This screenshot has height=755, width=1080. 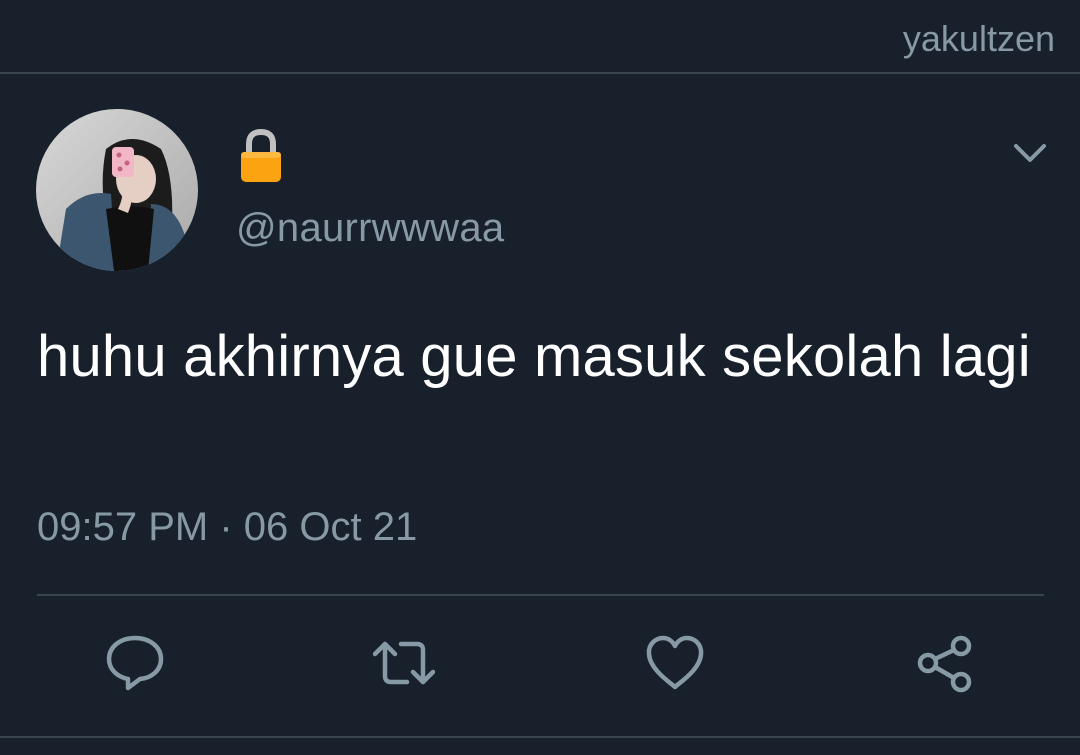 I want to click on tweet-time: 09:57 PM, so click(x=123, y=527).